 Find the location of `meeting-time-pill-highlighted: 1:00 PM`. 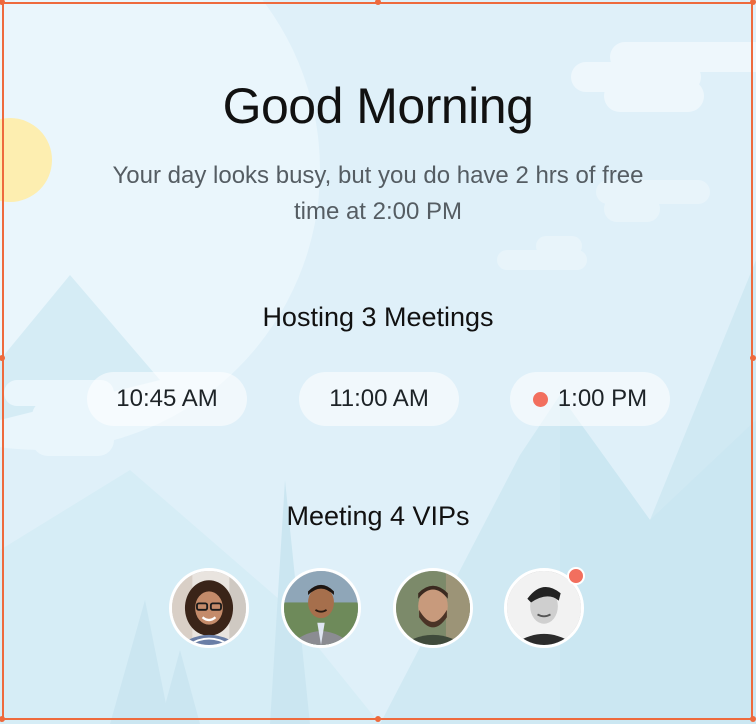

meeting-time-pill-highlighted: 1:00 PM is located at coordinates (590, 399).